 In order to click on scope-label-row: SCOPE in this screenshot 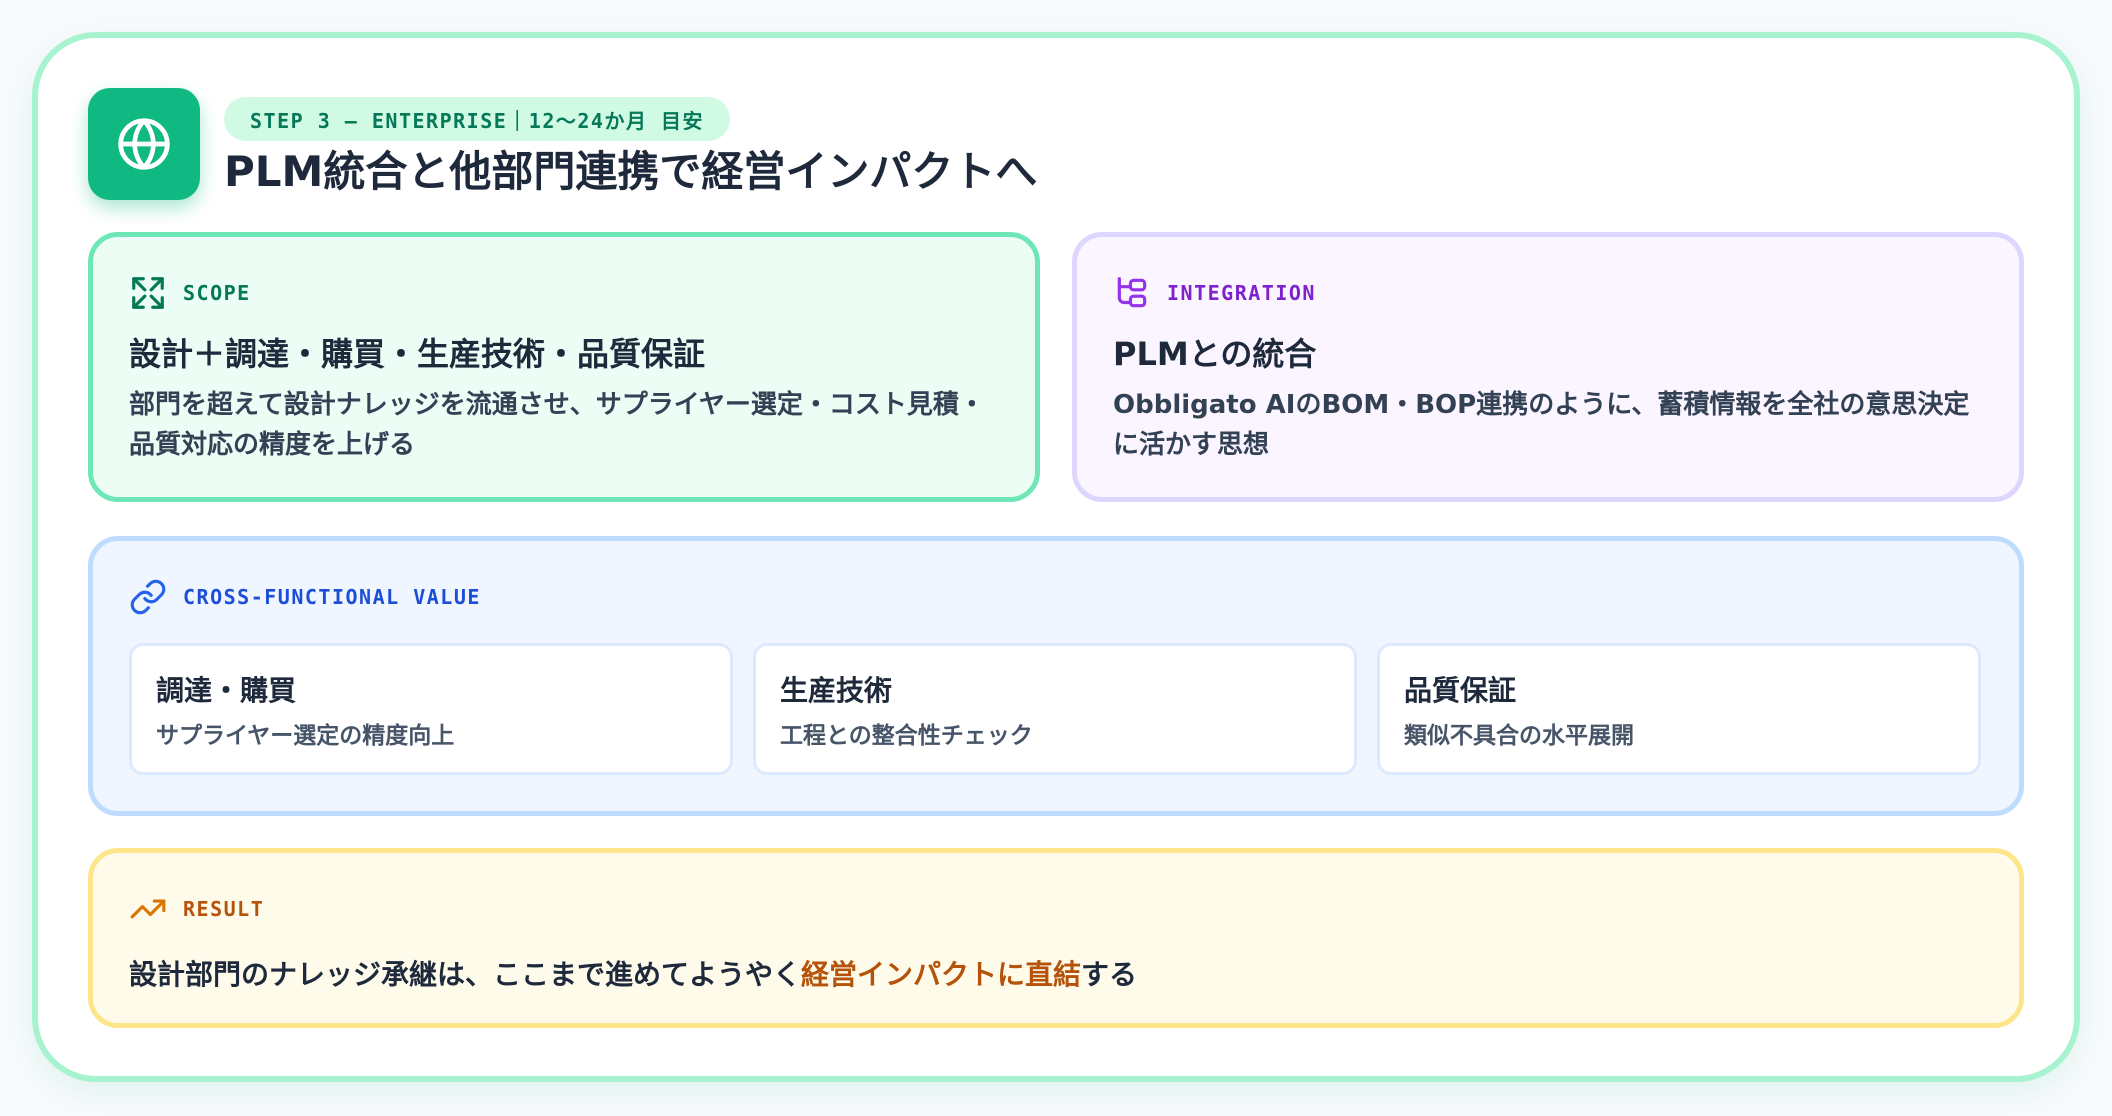, I will do `click(190, 293)`.